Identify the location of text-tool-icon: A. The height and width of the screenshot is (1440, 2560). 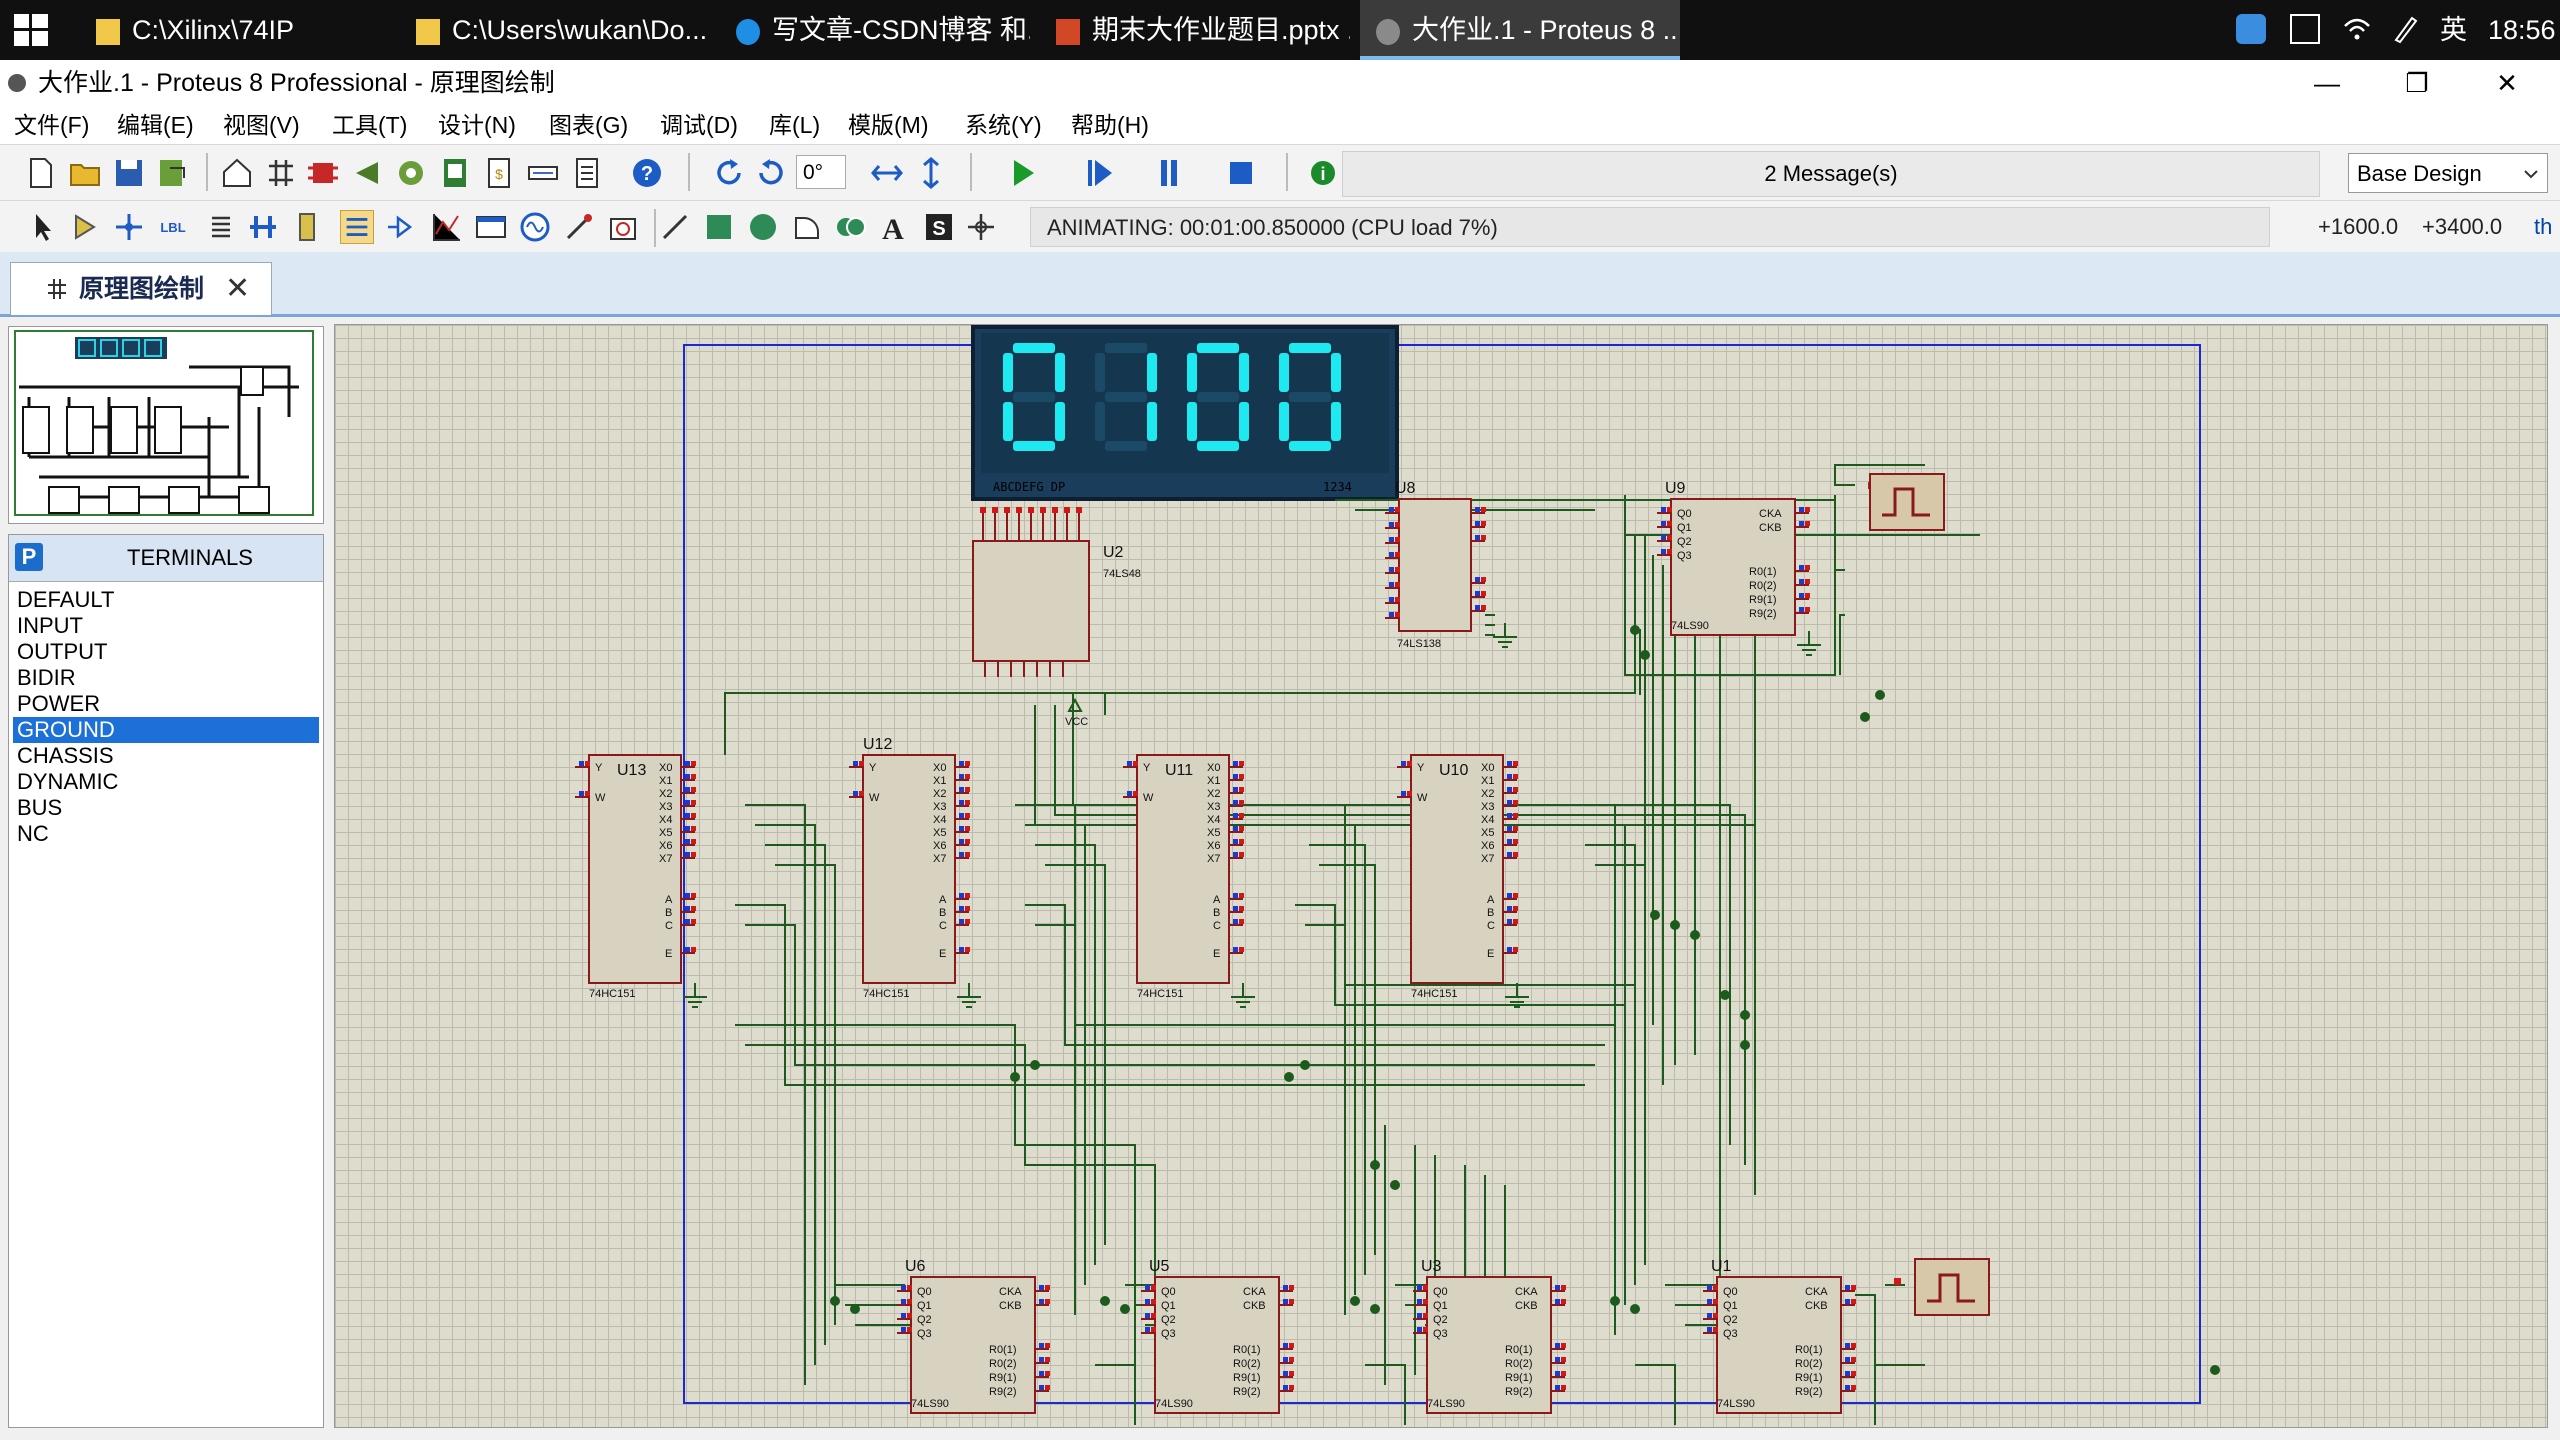
(893, 227).